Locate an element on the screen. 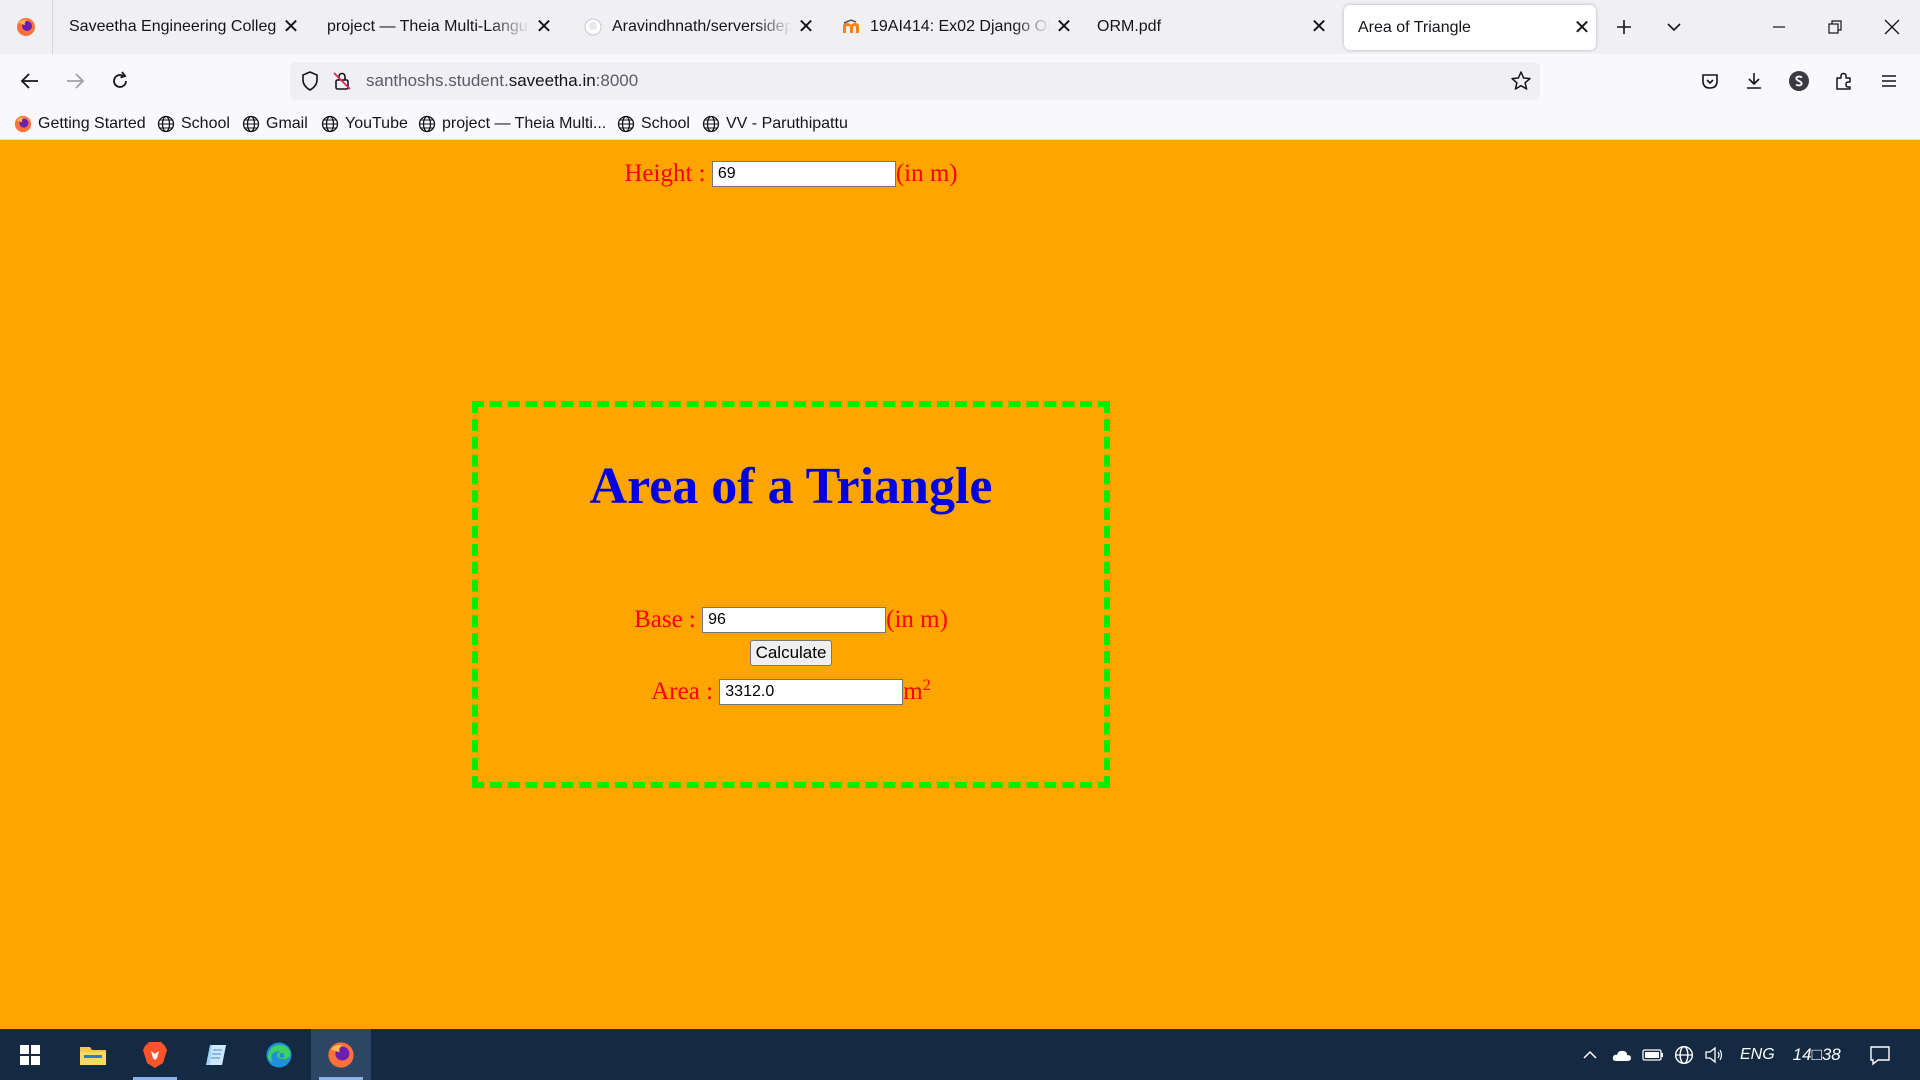 The width and height of the screenshot is (1920, 1080). bookmark-star-icon is located at coordinates (1521, 83).